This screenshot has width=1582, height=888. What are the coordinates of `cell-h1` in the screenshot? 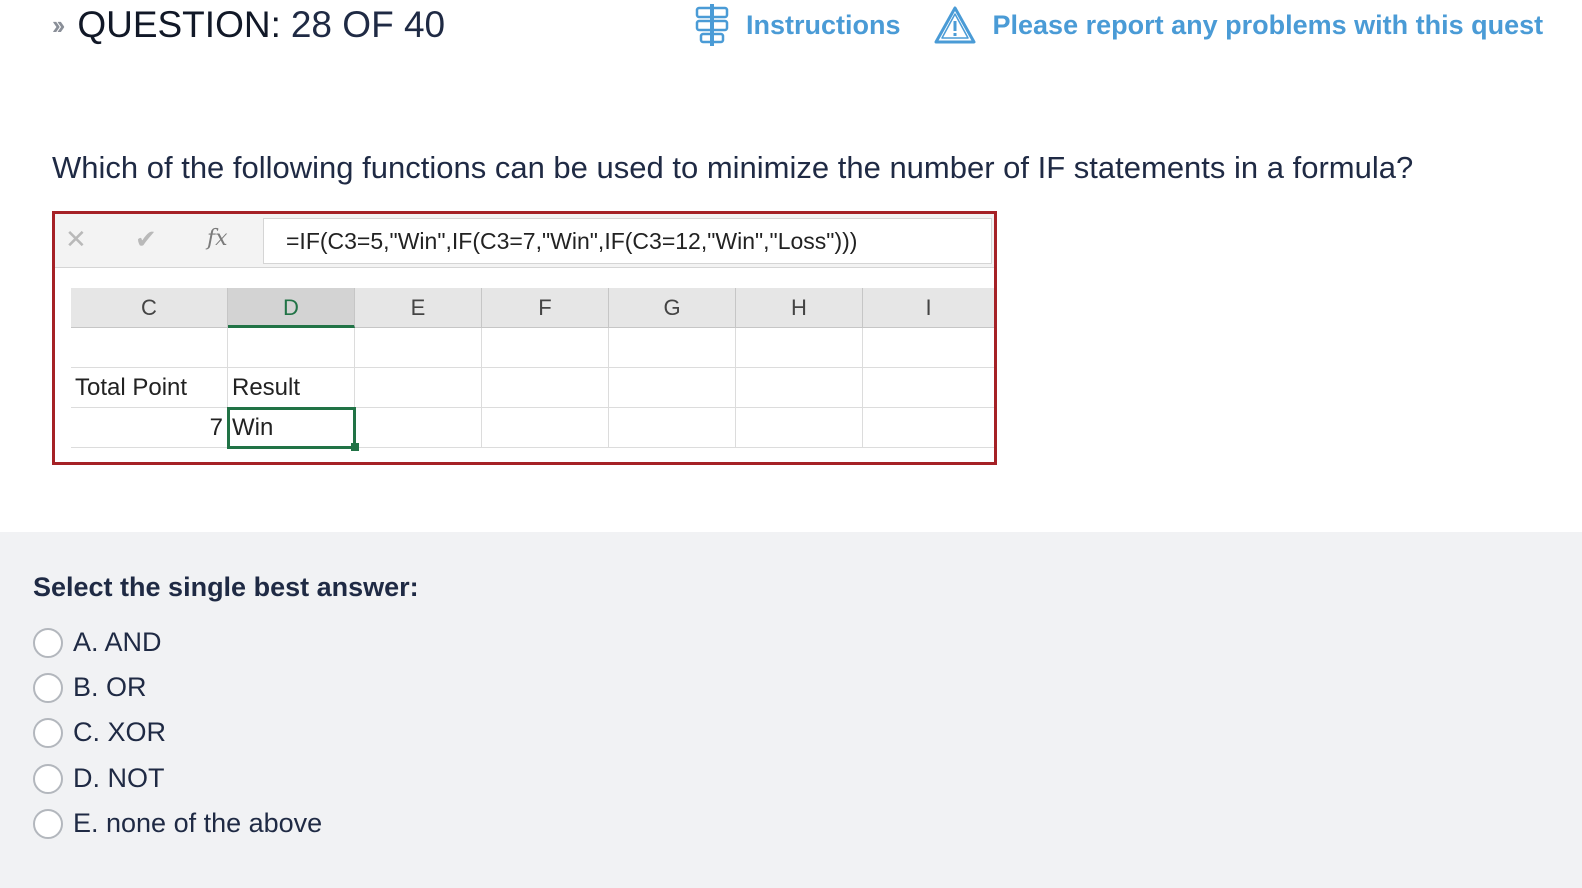 It's located at (799, 348).